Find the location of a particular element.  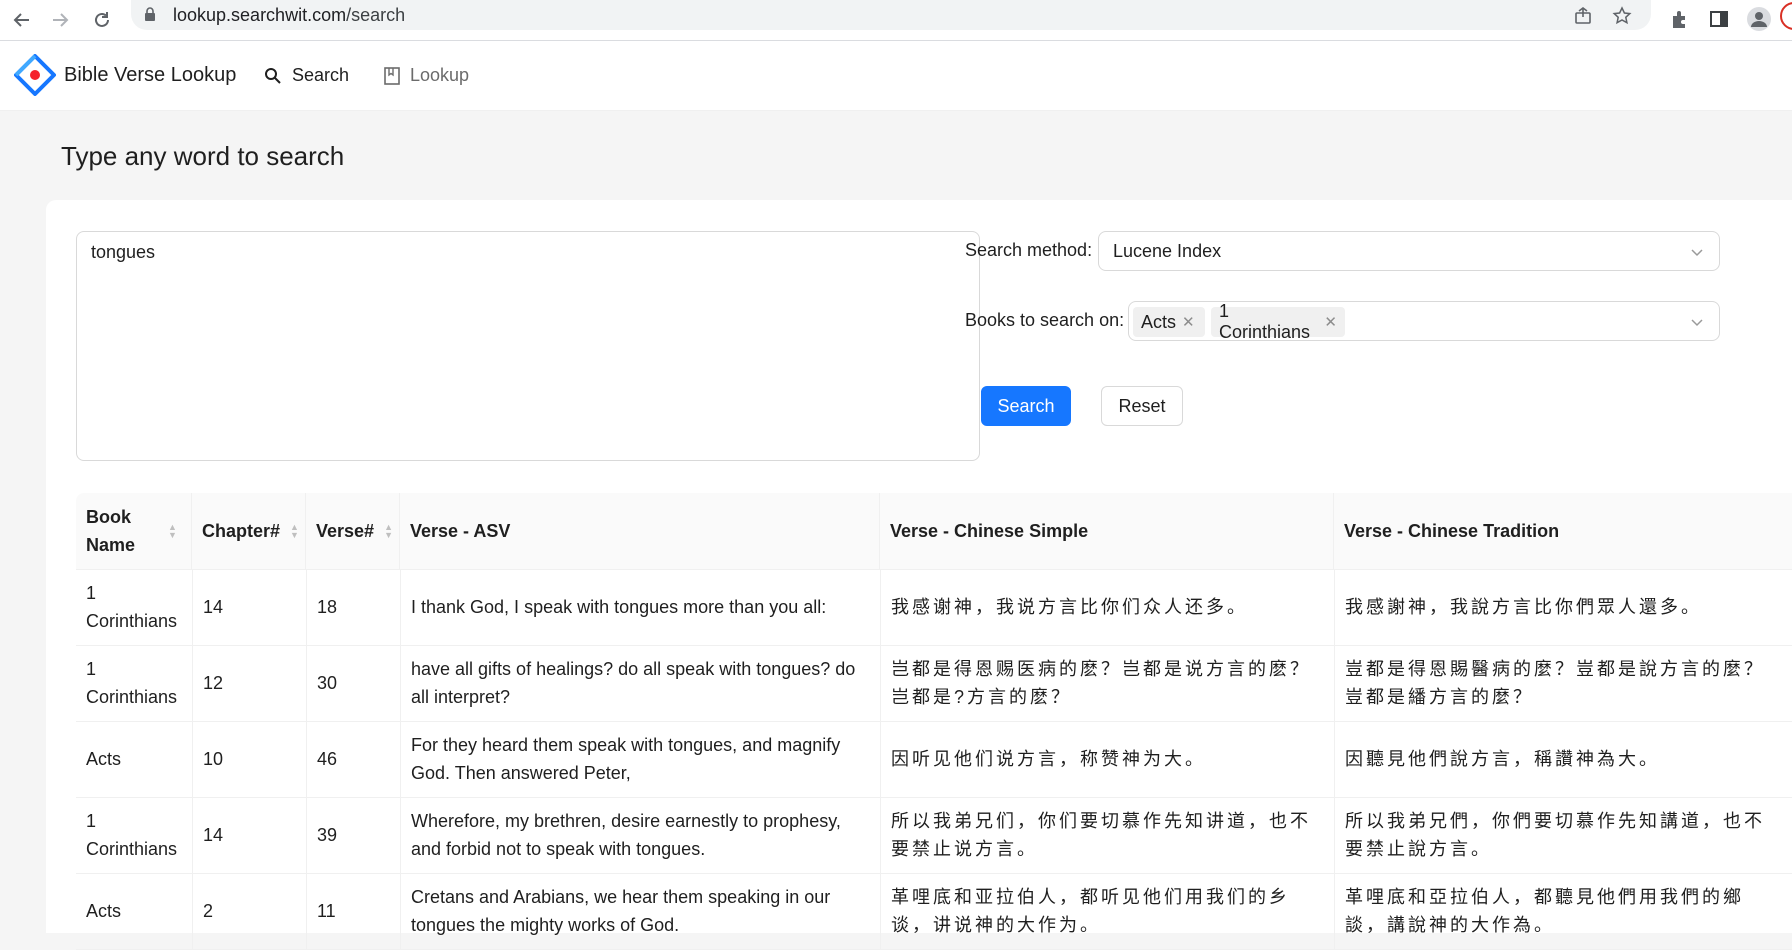

nav-search-label: Search is located at coordinates (321, 75).